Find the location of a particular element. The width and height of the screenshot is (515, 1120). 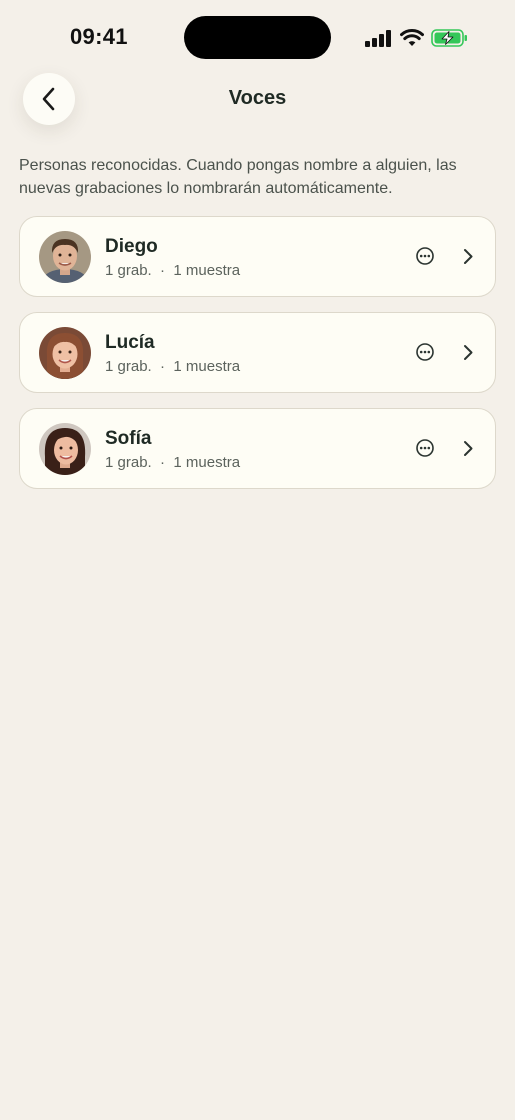

battery-charging-icon is located at coordinates (449, 38).